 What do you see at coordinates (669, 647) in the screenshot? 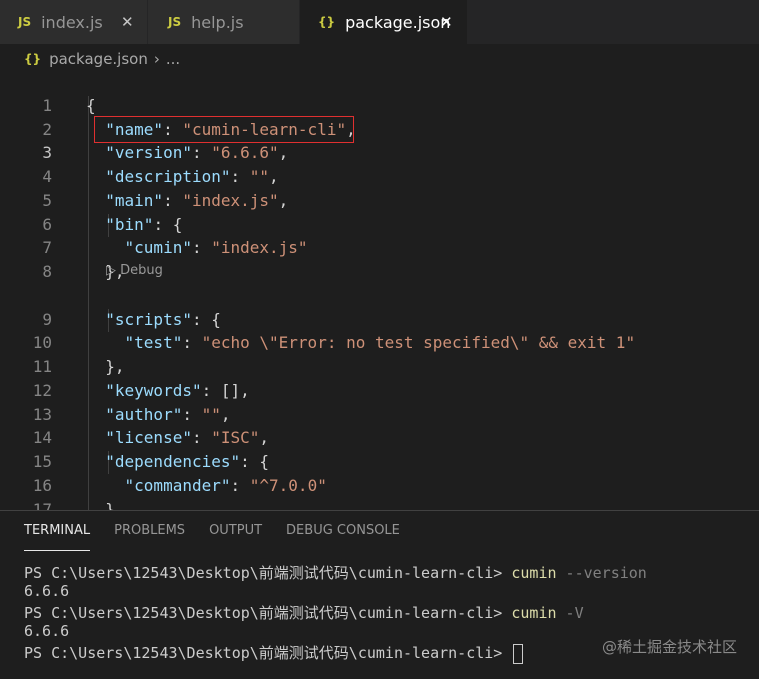
I see `watermark: @稀土掘金技术社区` at bounding box center [669, 647].